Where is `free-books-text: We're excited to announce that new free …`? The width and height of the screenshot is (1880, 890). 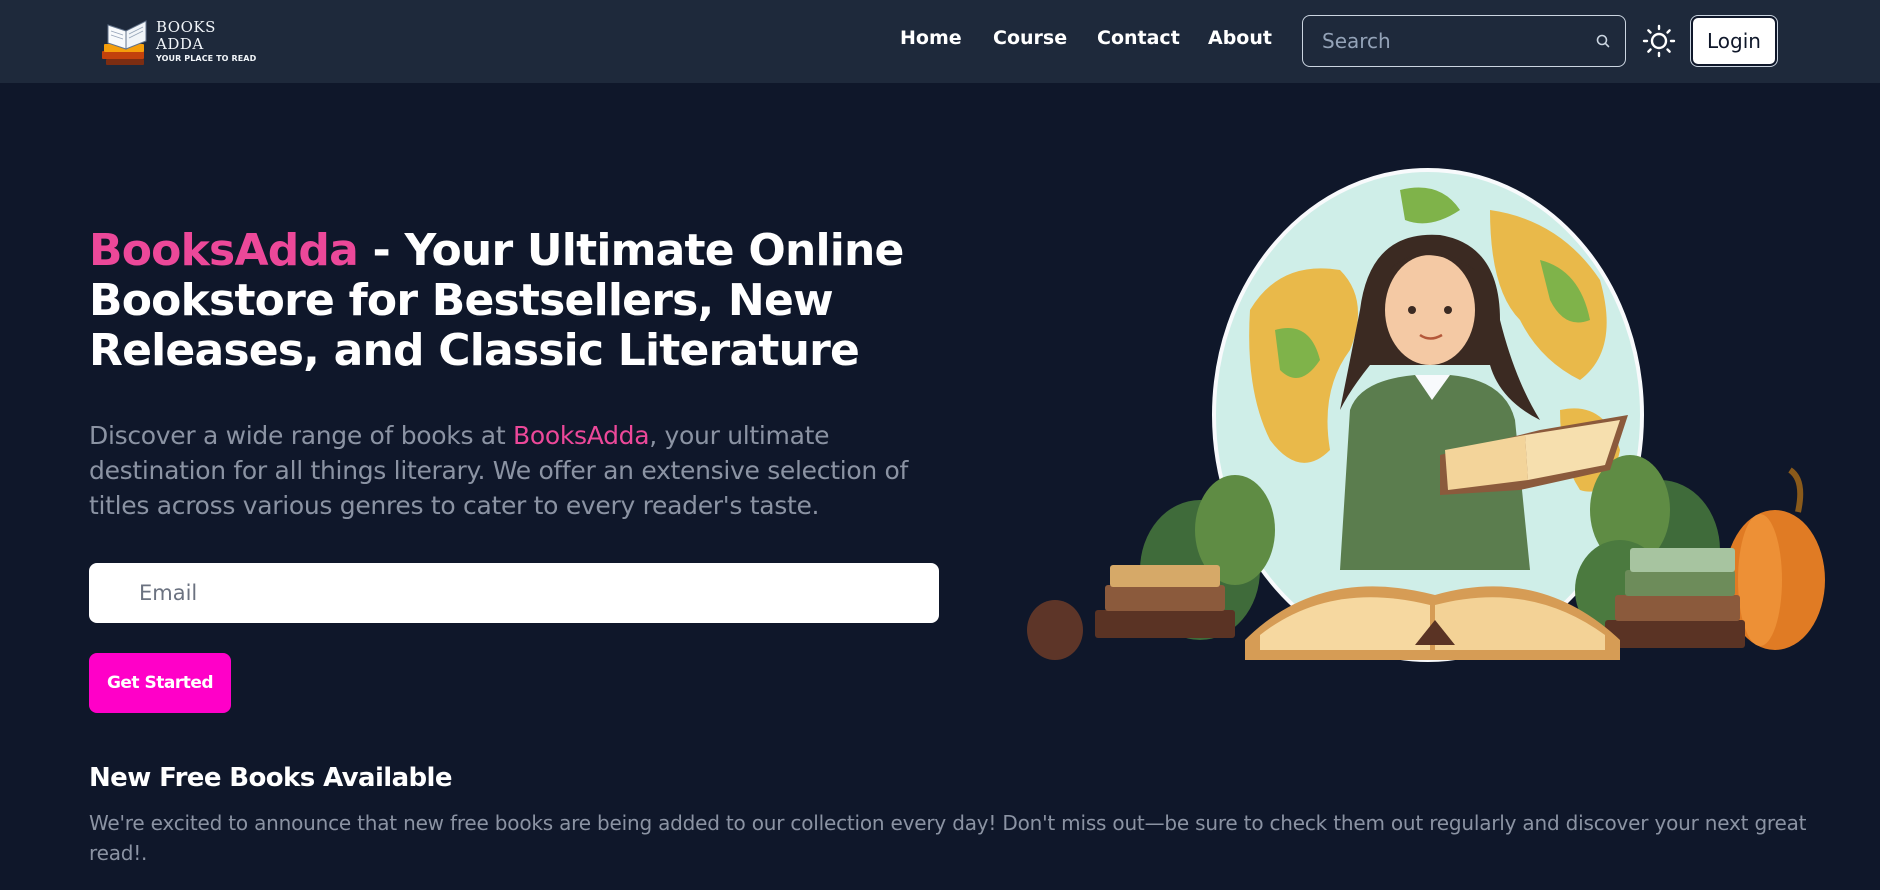
free-books-text: We're excited to announce that new free … is located at coordinates (948, 838).